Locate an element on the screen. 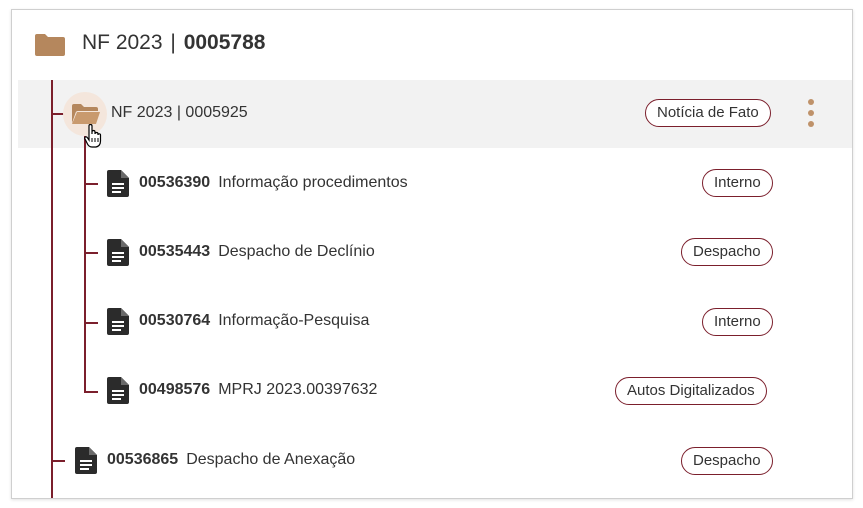 This screenshot has width=863, height=508. document-code: 00535443 is located at coordinates (175, 251).